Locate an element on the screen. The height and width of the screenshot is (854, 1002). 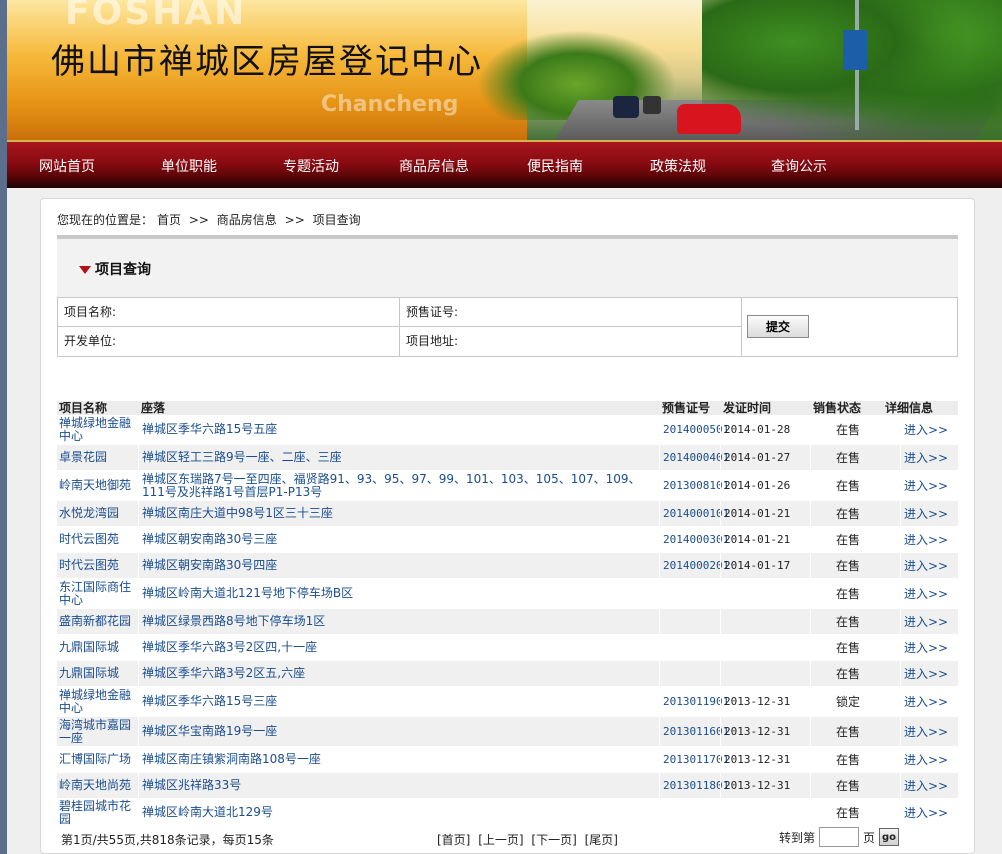
goto-page-input is located at coordinates (839, 837).